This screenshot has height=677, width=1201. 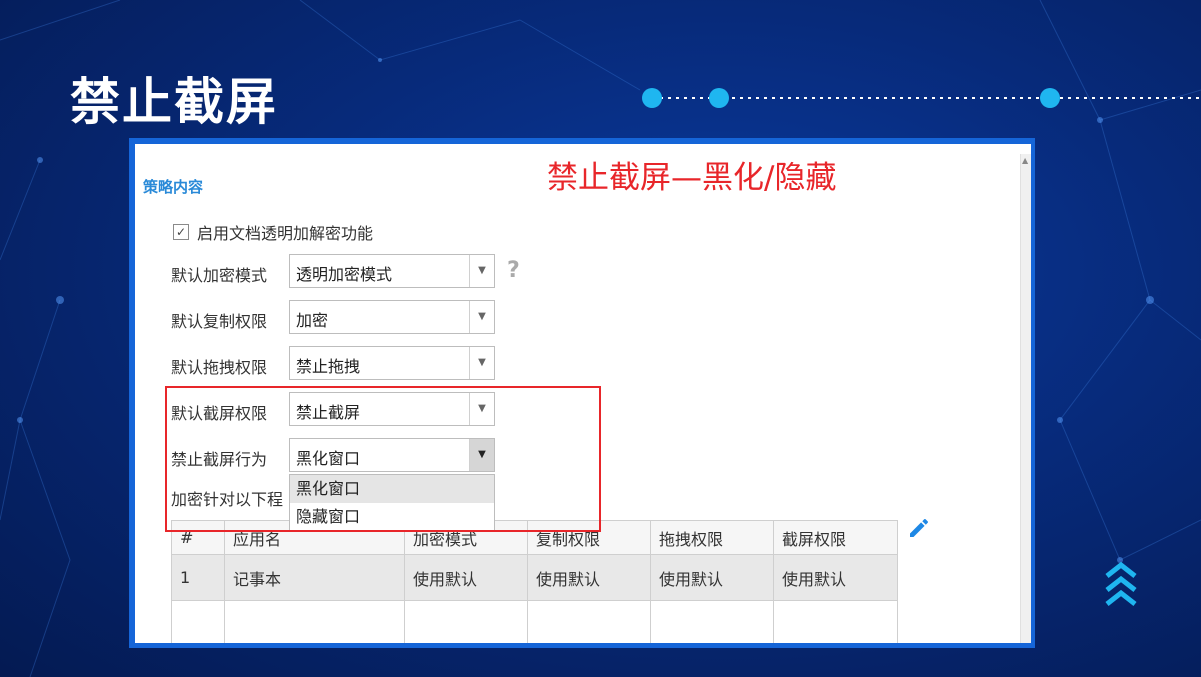 What do you see at coordinates (919, 528) in the screenshot?
I see `pencil-icon` at bounding box center [919, 528].